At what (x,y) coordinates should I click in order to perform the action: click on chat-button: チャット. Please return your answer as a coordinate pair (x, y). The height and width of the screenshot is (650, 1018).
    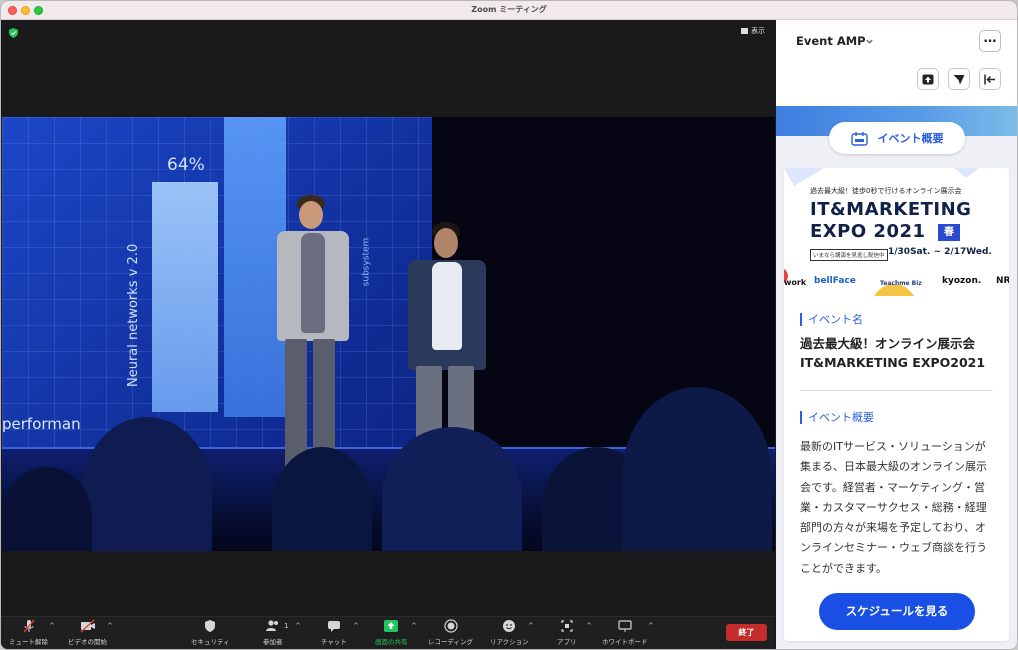
    Looking at the image, I should click on (334, 632).